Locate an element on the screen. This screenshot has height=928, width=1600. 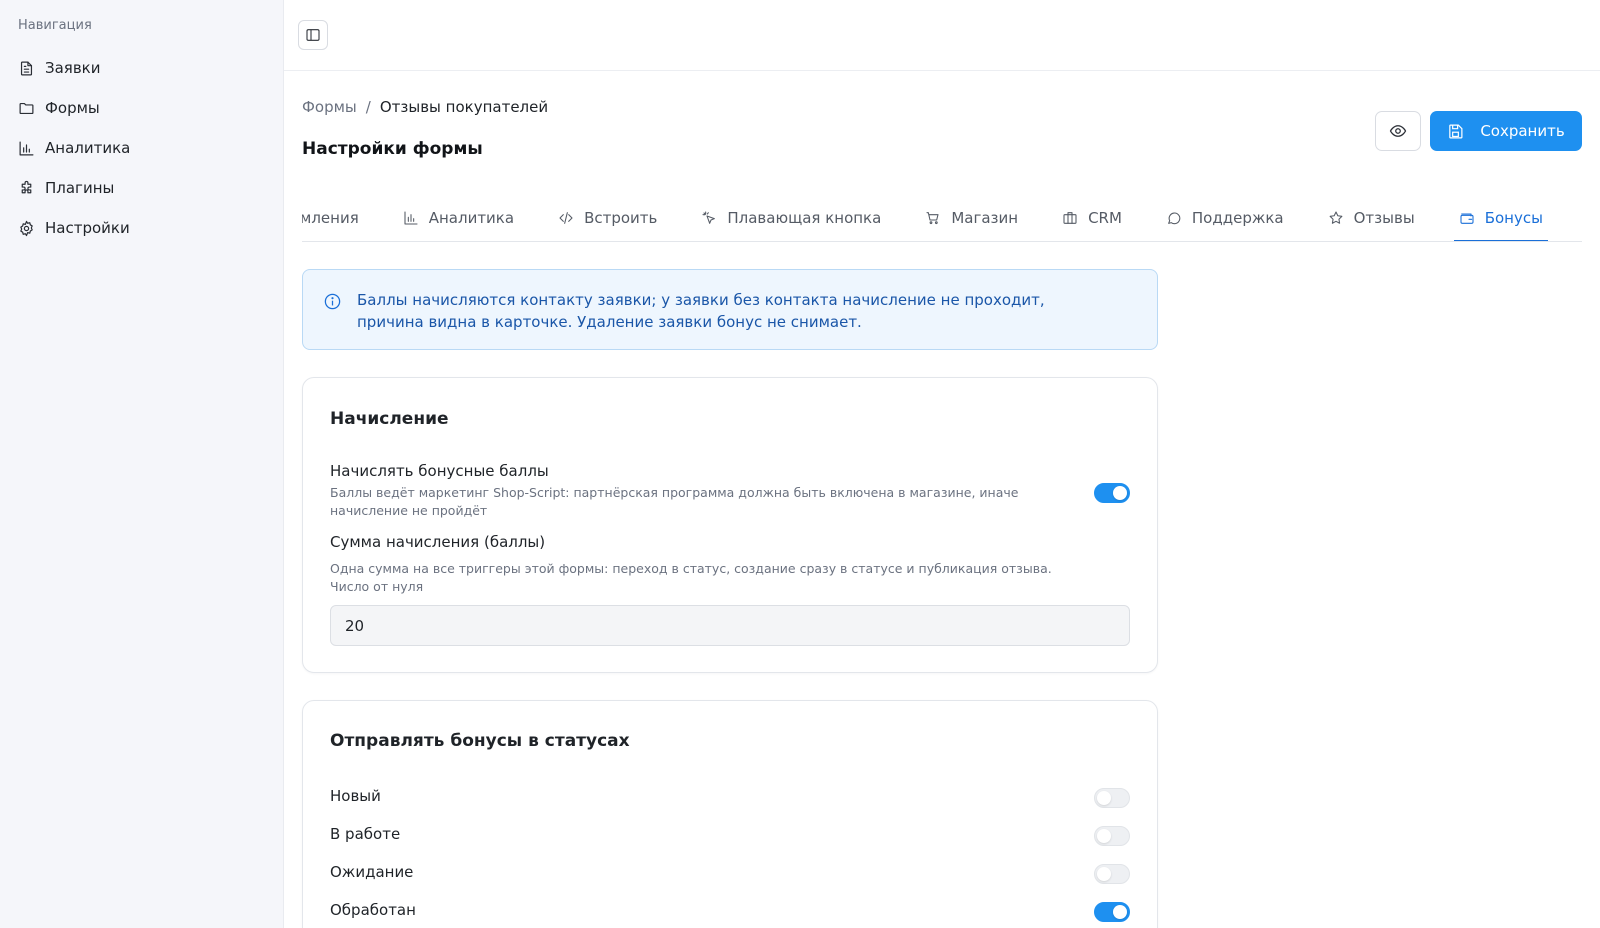
tab-label: Аналитика is located at coordinates (471, 218).